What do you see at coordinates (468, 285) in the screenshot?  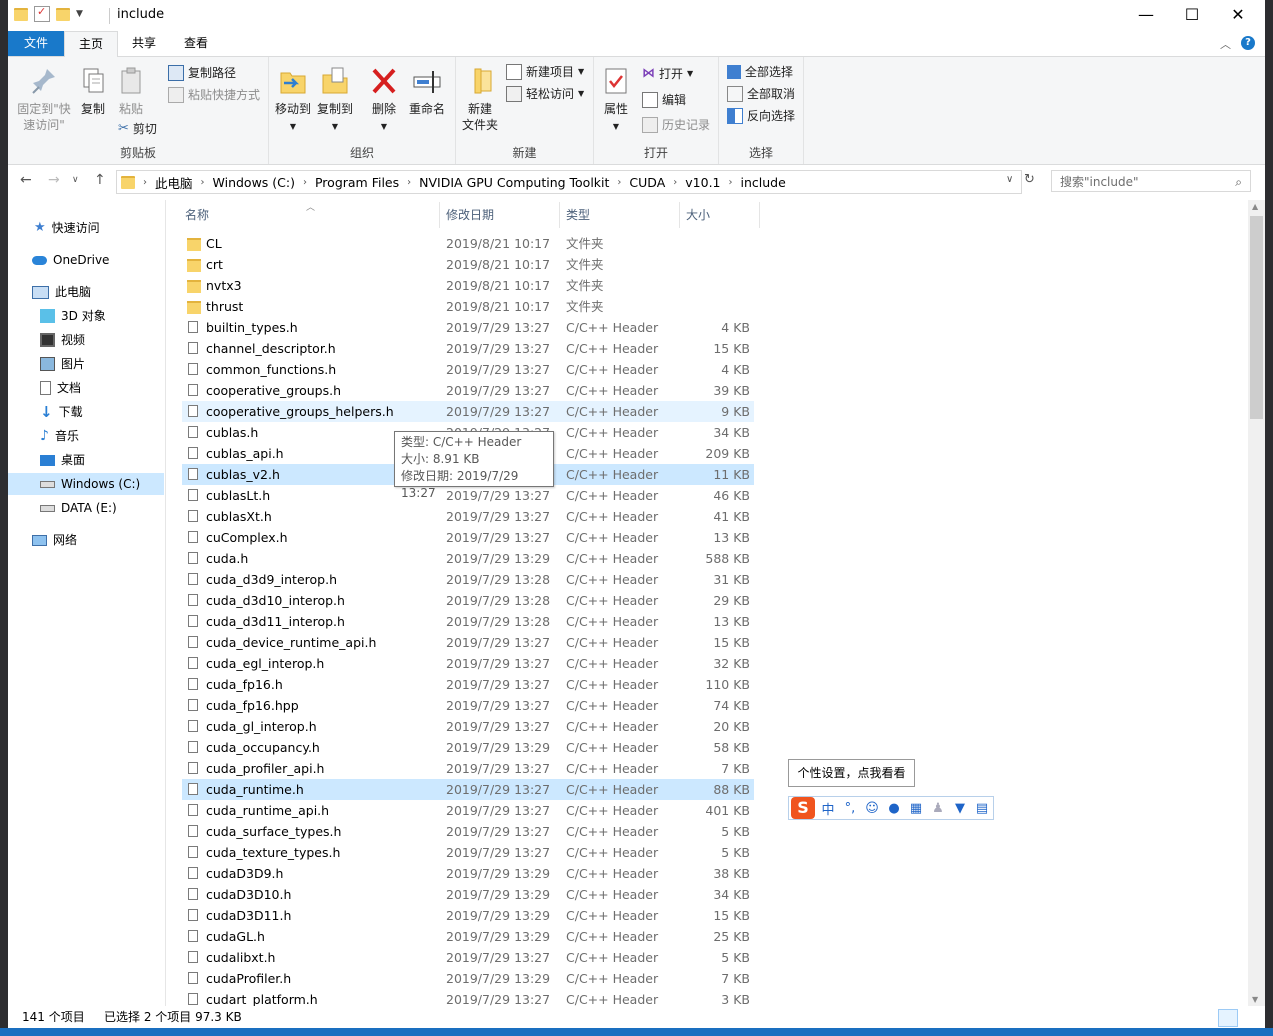 I see `table-row: nvtx3 2019/8/21 10:17 文件夹` at bounding box center [468, 285].